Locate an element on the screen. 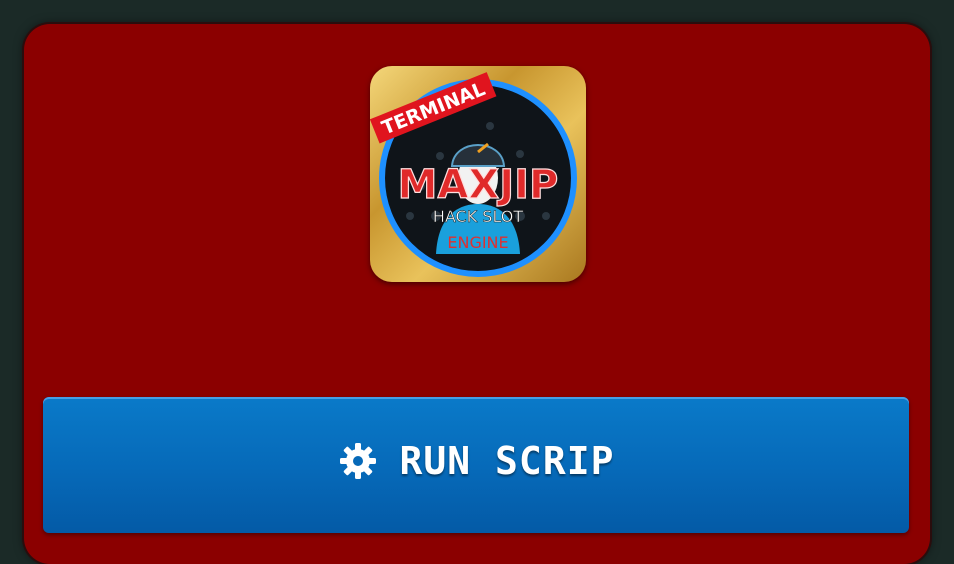 Image resolution: width=954 pixels, height=564 pixels. app-logo: MAXJIP HACK SLOT ENGINE TERMINAL is located at coordinates (478, 174).